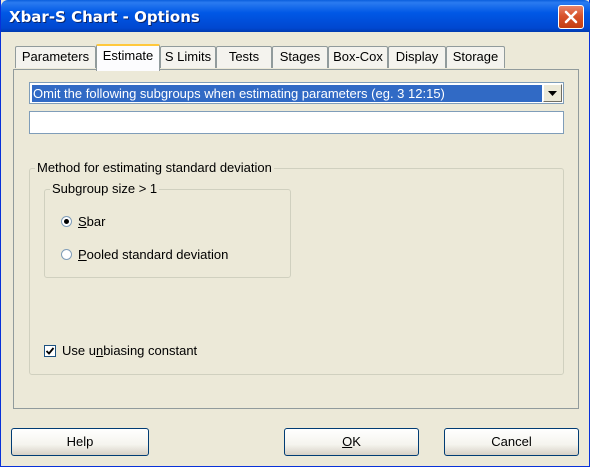 This screenshot has height=467, width=590. I want to click on checkmark-icon, so click(50, 351).